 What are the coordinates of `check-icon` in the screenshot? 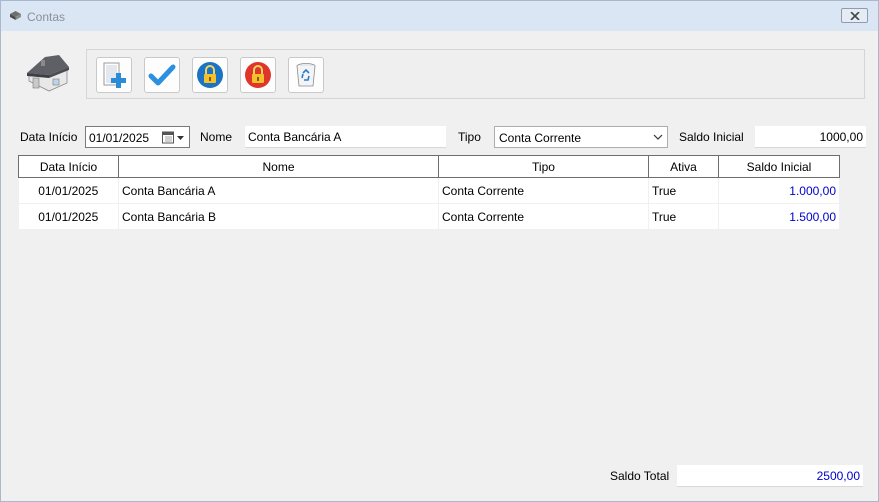 It's located at (162, 75).